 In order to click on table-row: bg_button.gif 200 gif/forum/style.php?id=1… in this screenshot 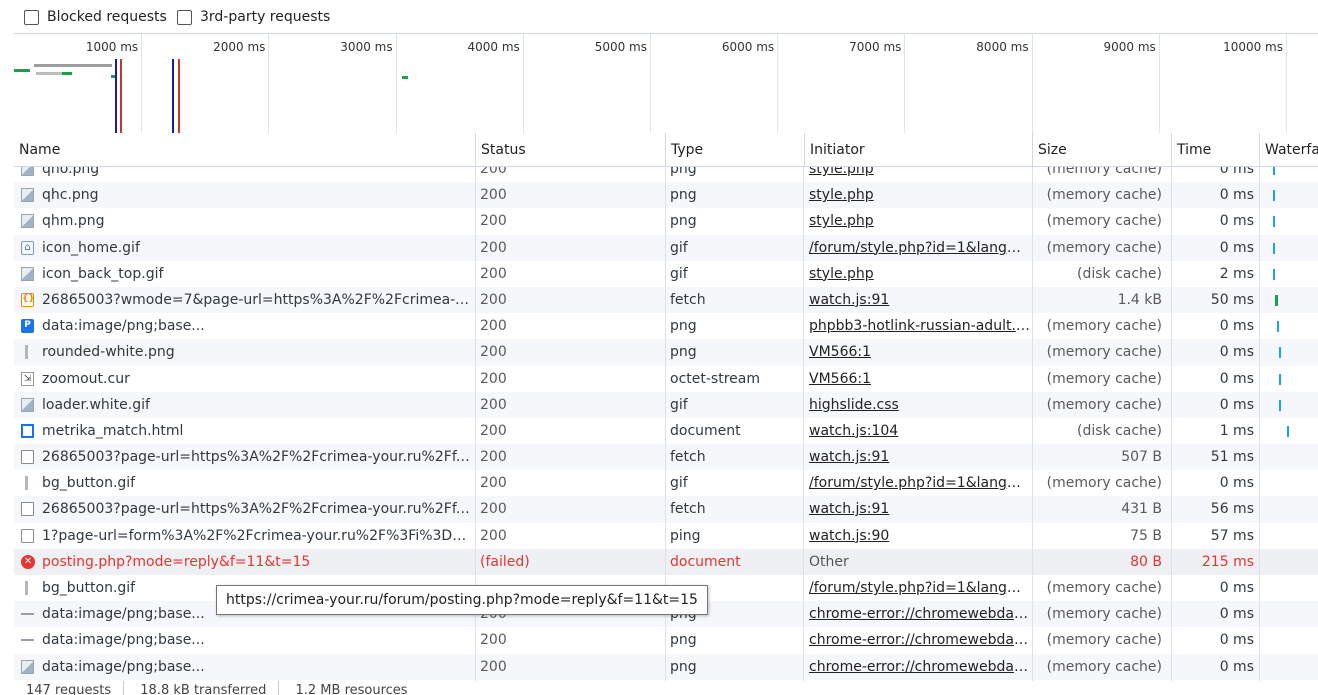, I will do `click(666, 483)`.